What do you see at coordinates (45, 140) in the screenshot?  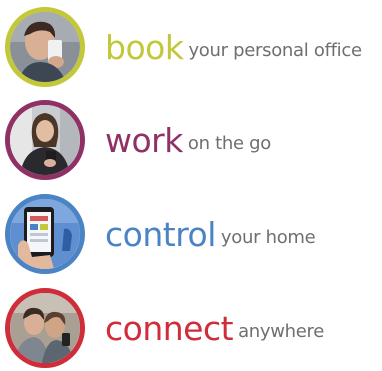 I see `woman-with-phone-photo` at bounding box center [45, 140].